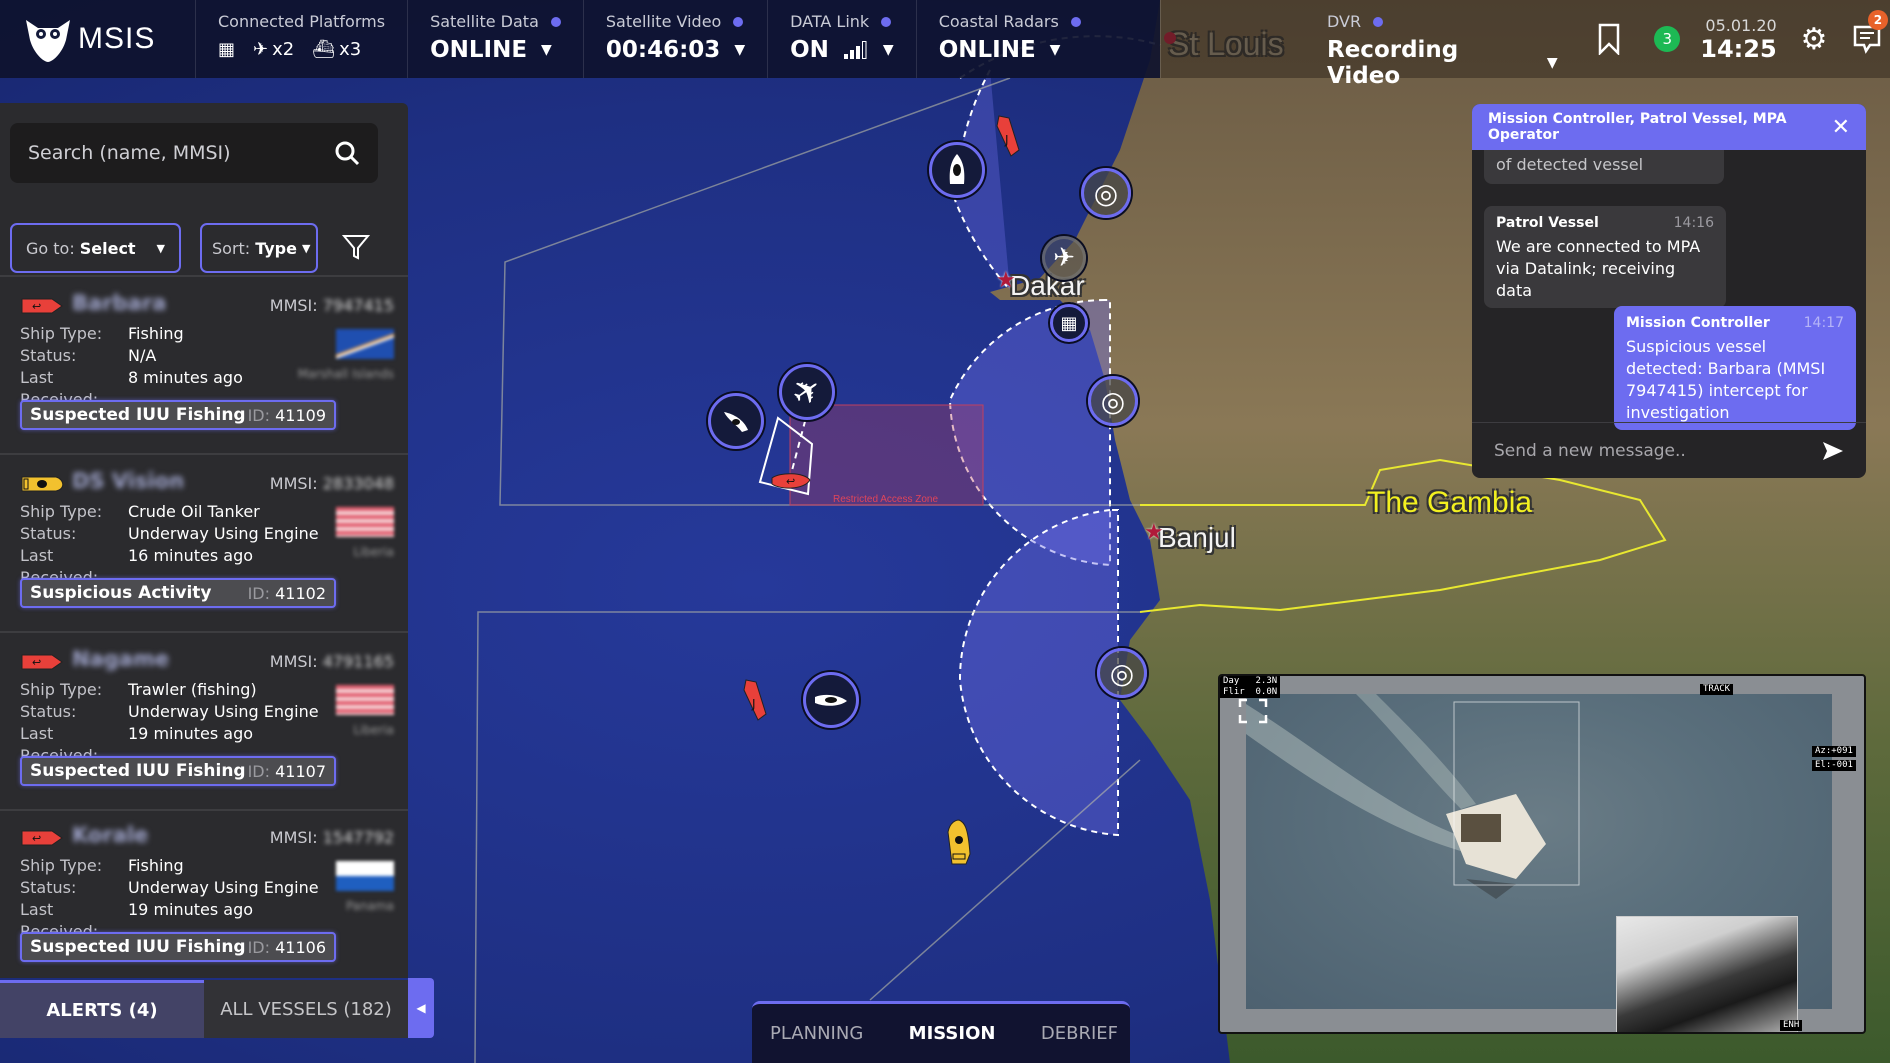 This screenshot has width=1890, height=1063. What do you see at coordinates (194, 153) in the screenshot?
I see `search-input: Search (name, MMSI)` at bounding box center [194, 153].